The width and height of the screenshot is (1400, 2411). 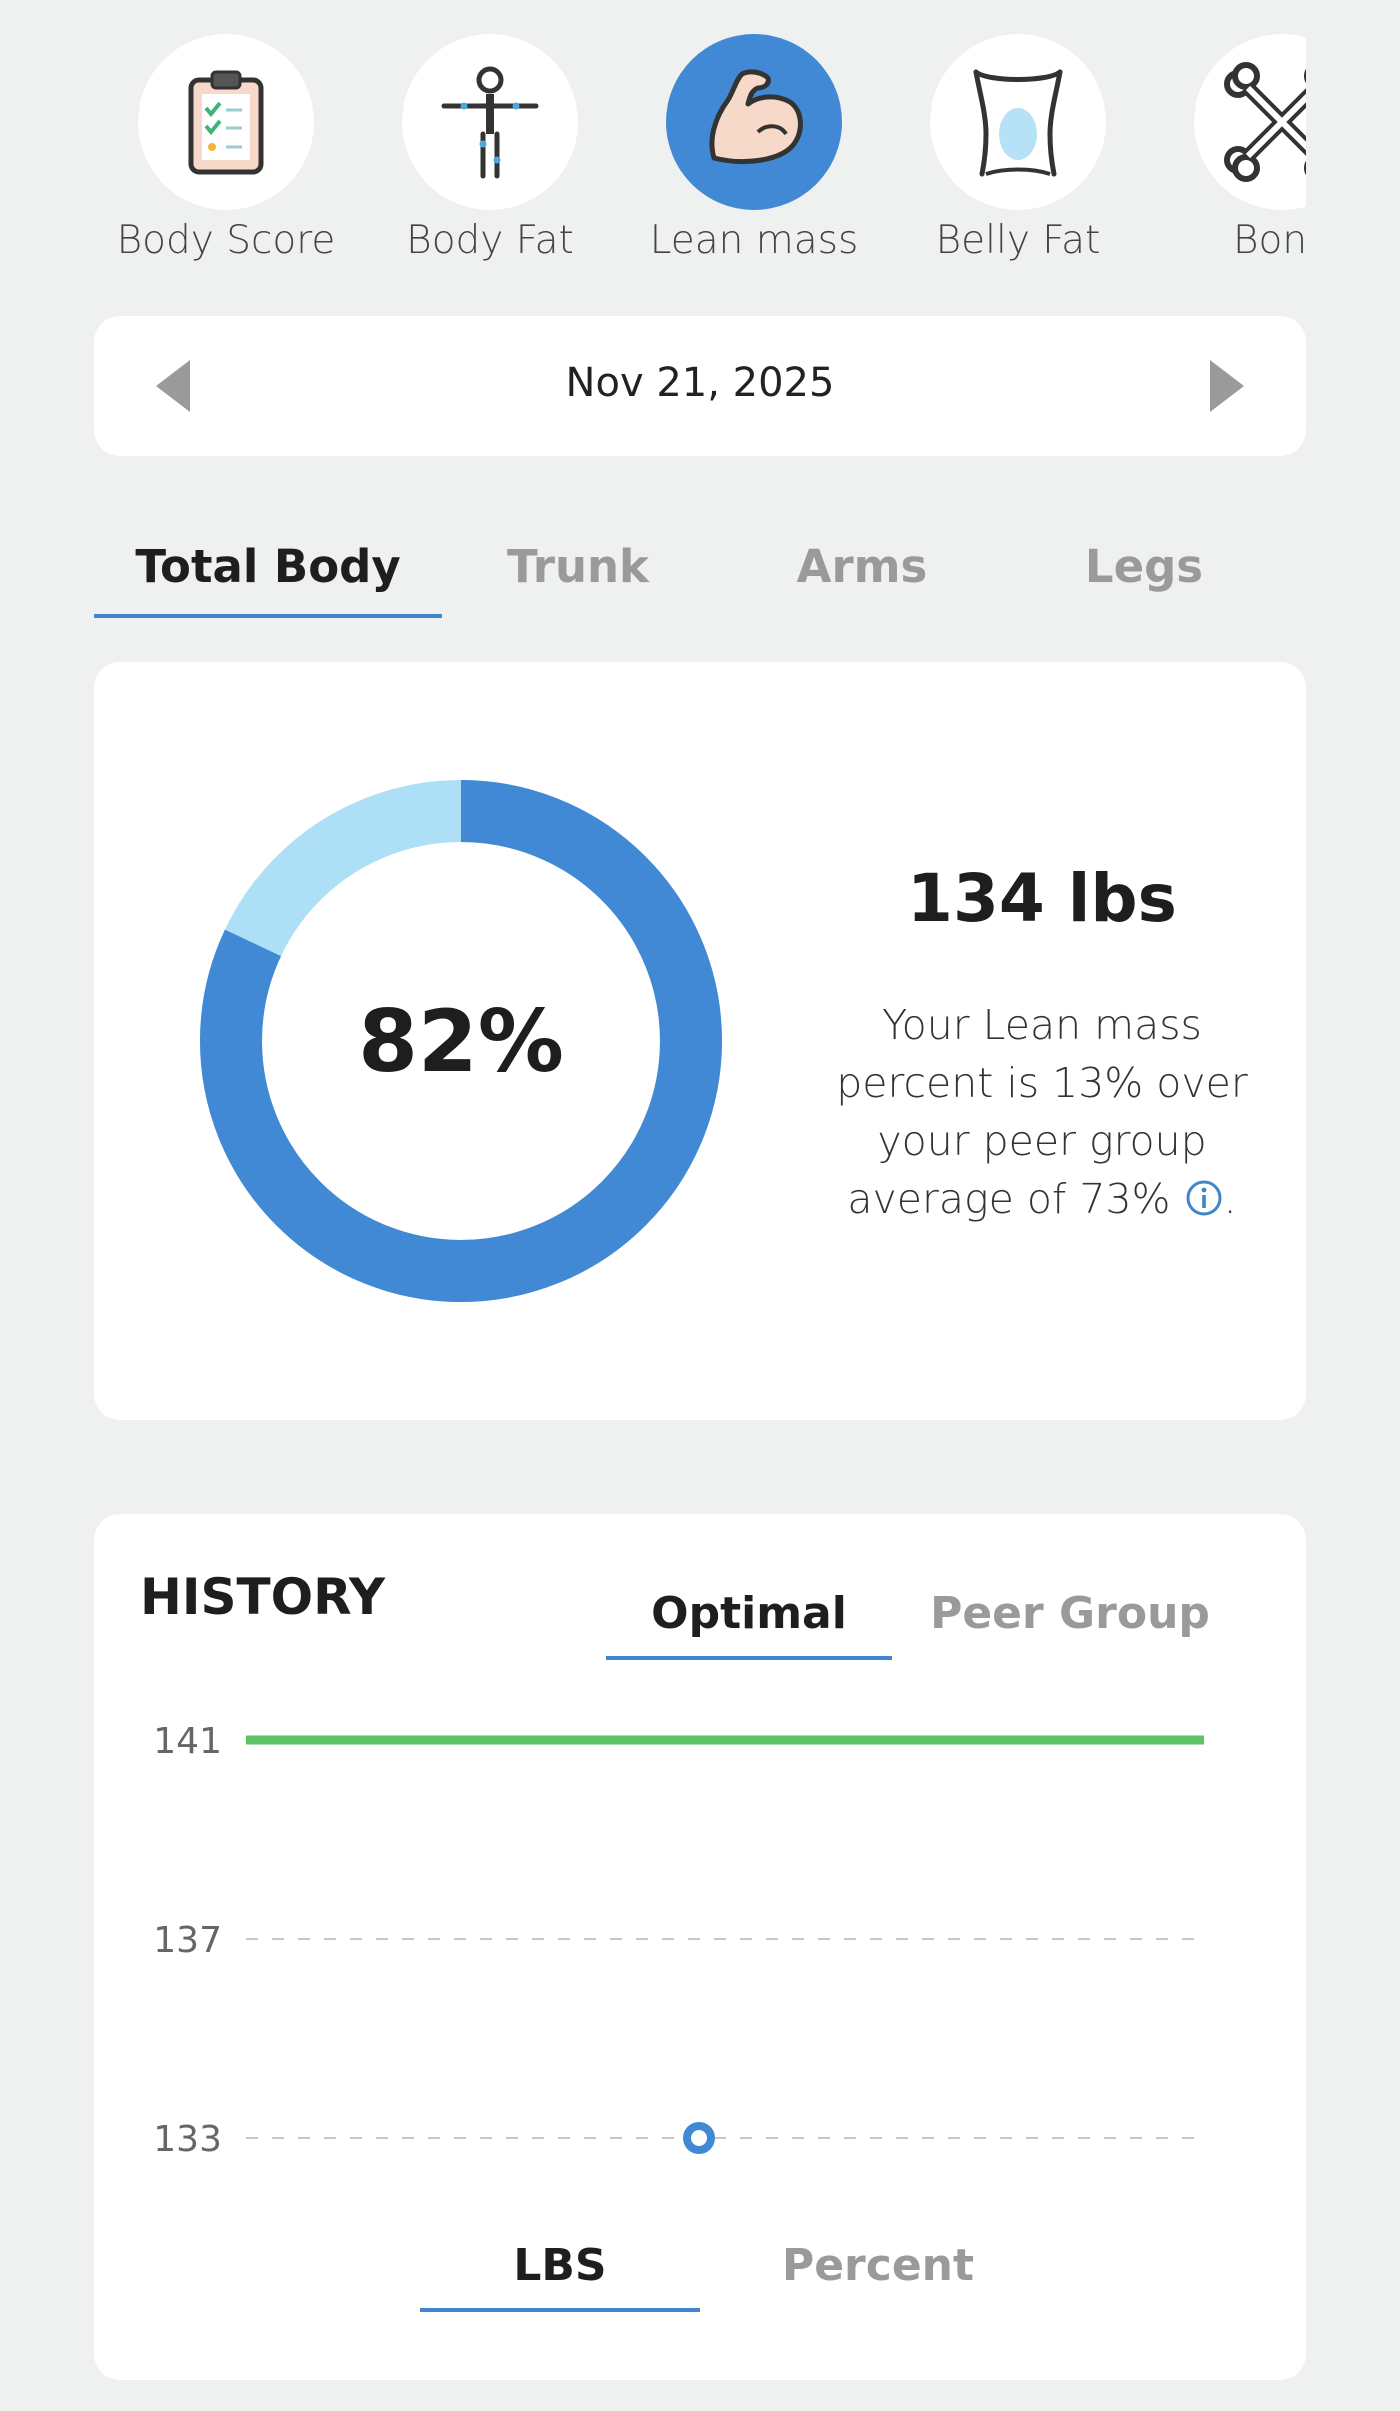 I want to click on measurement-point, so click(x=699, y=2138).